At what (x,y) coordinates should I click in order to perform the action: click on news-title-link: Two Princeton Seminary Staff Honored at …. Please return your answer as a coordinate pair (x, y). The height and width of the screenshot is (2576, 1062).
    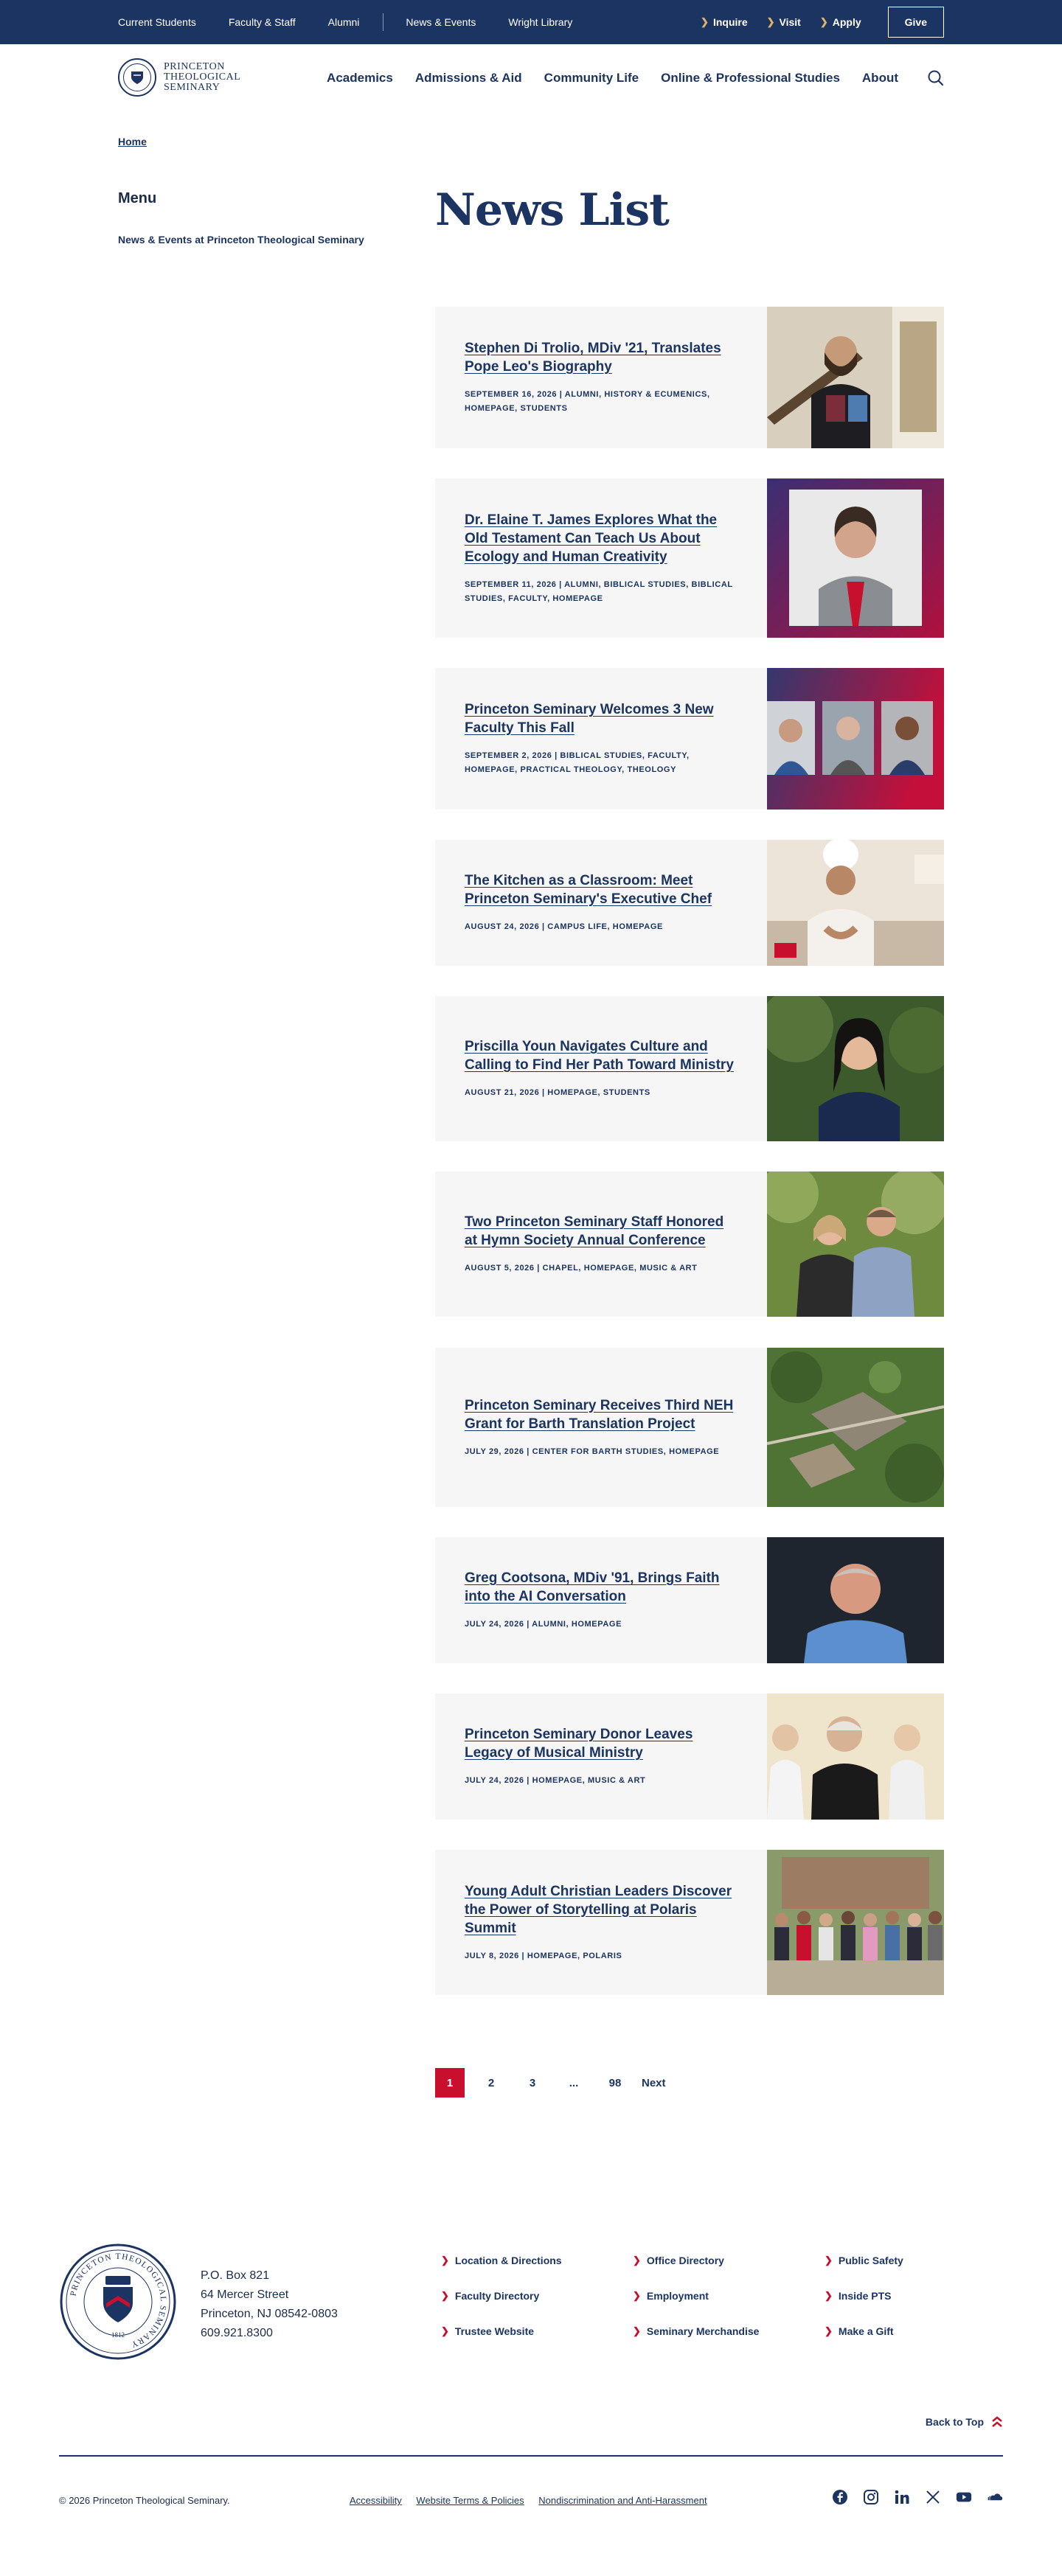
    Looking at the image, I should click on (601, 1231).